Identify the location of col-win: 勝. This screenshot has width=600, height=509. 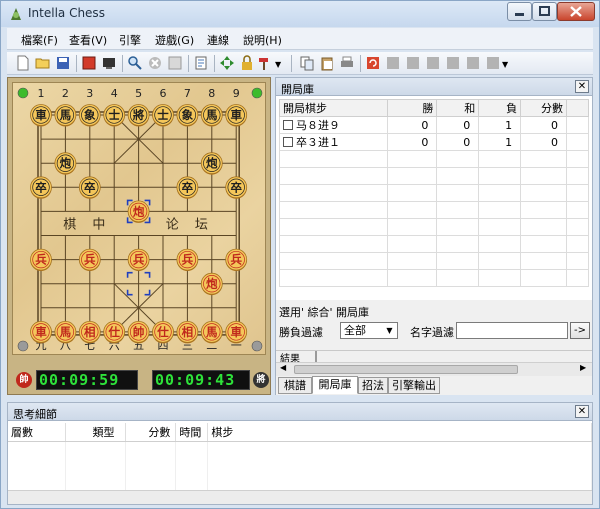
(412, 108).